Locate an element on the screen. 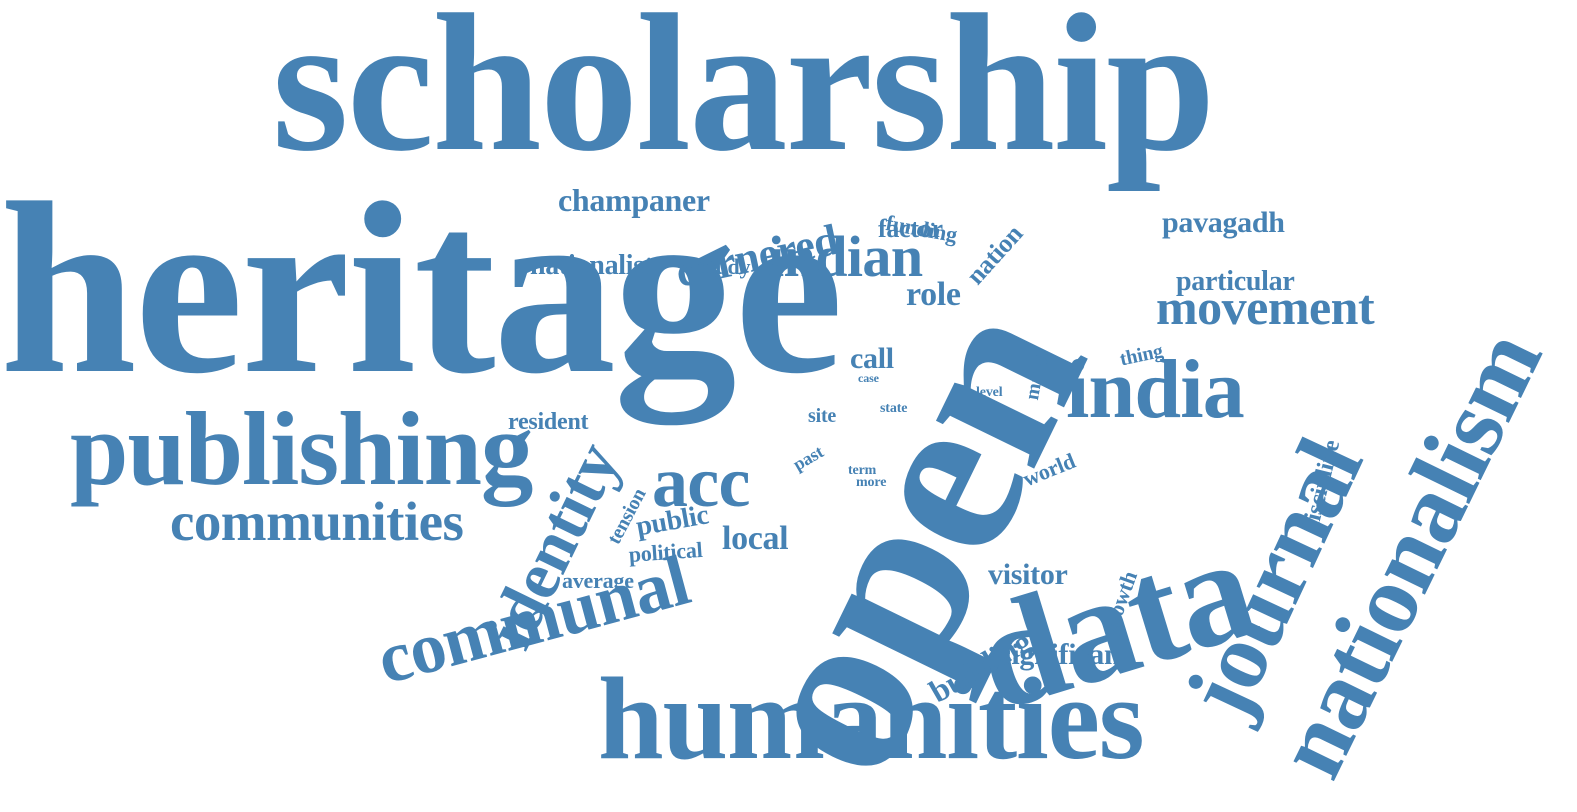  word-study: study is located at coordinates (725, 266).